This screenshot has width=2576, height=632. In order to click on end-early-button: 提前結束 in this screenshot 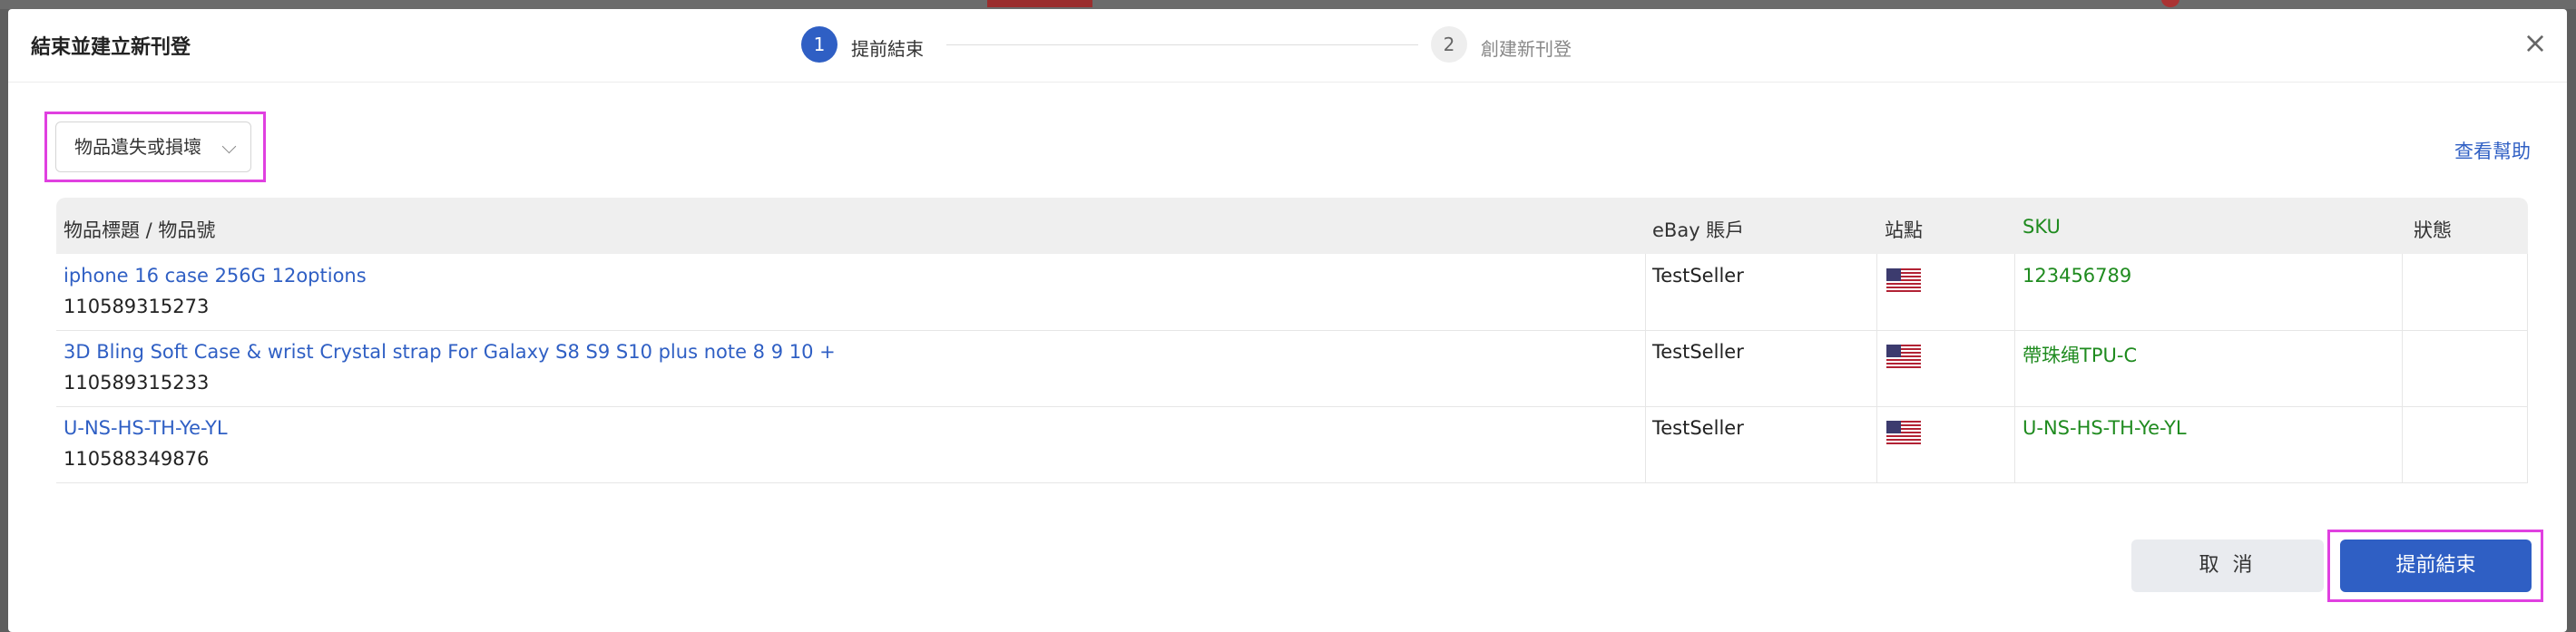, I will do `click(2436, 566)`.